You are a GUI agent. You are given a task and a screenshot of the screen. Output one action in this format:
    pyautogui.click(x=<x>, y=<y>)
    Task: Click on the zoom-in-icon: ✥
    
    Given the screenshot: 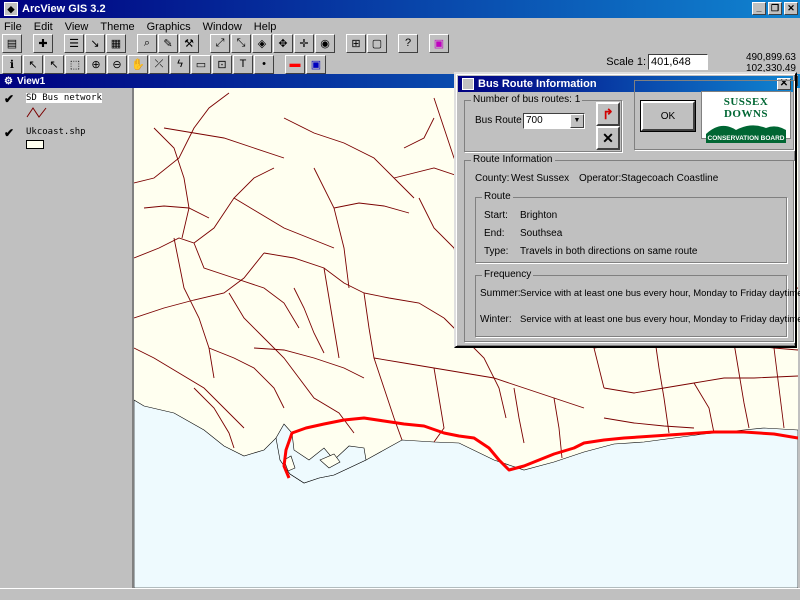 What is the action you would take?
    pyautogui.click(x=283, y=43)
    